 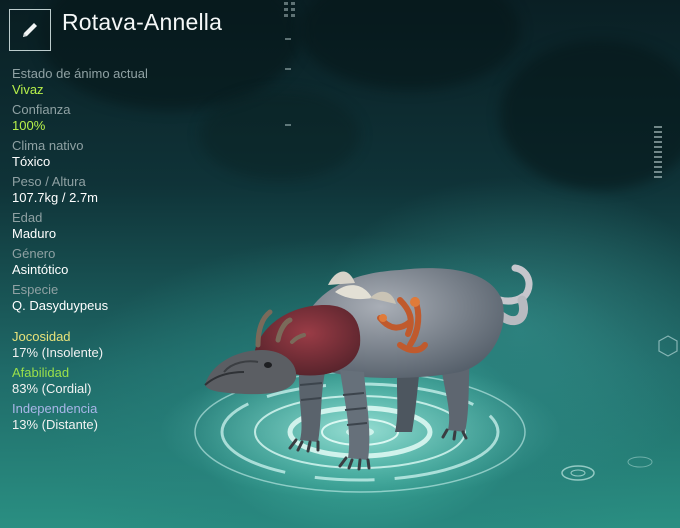 What do you see at coordinates (34, 233) in the screenshot?
I see `stat-value: Maduro` at bounding box center [34, 233].